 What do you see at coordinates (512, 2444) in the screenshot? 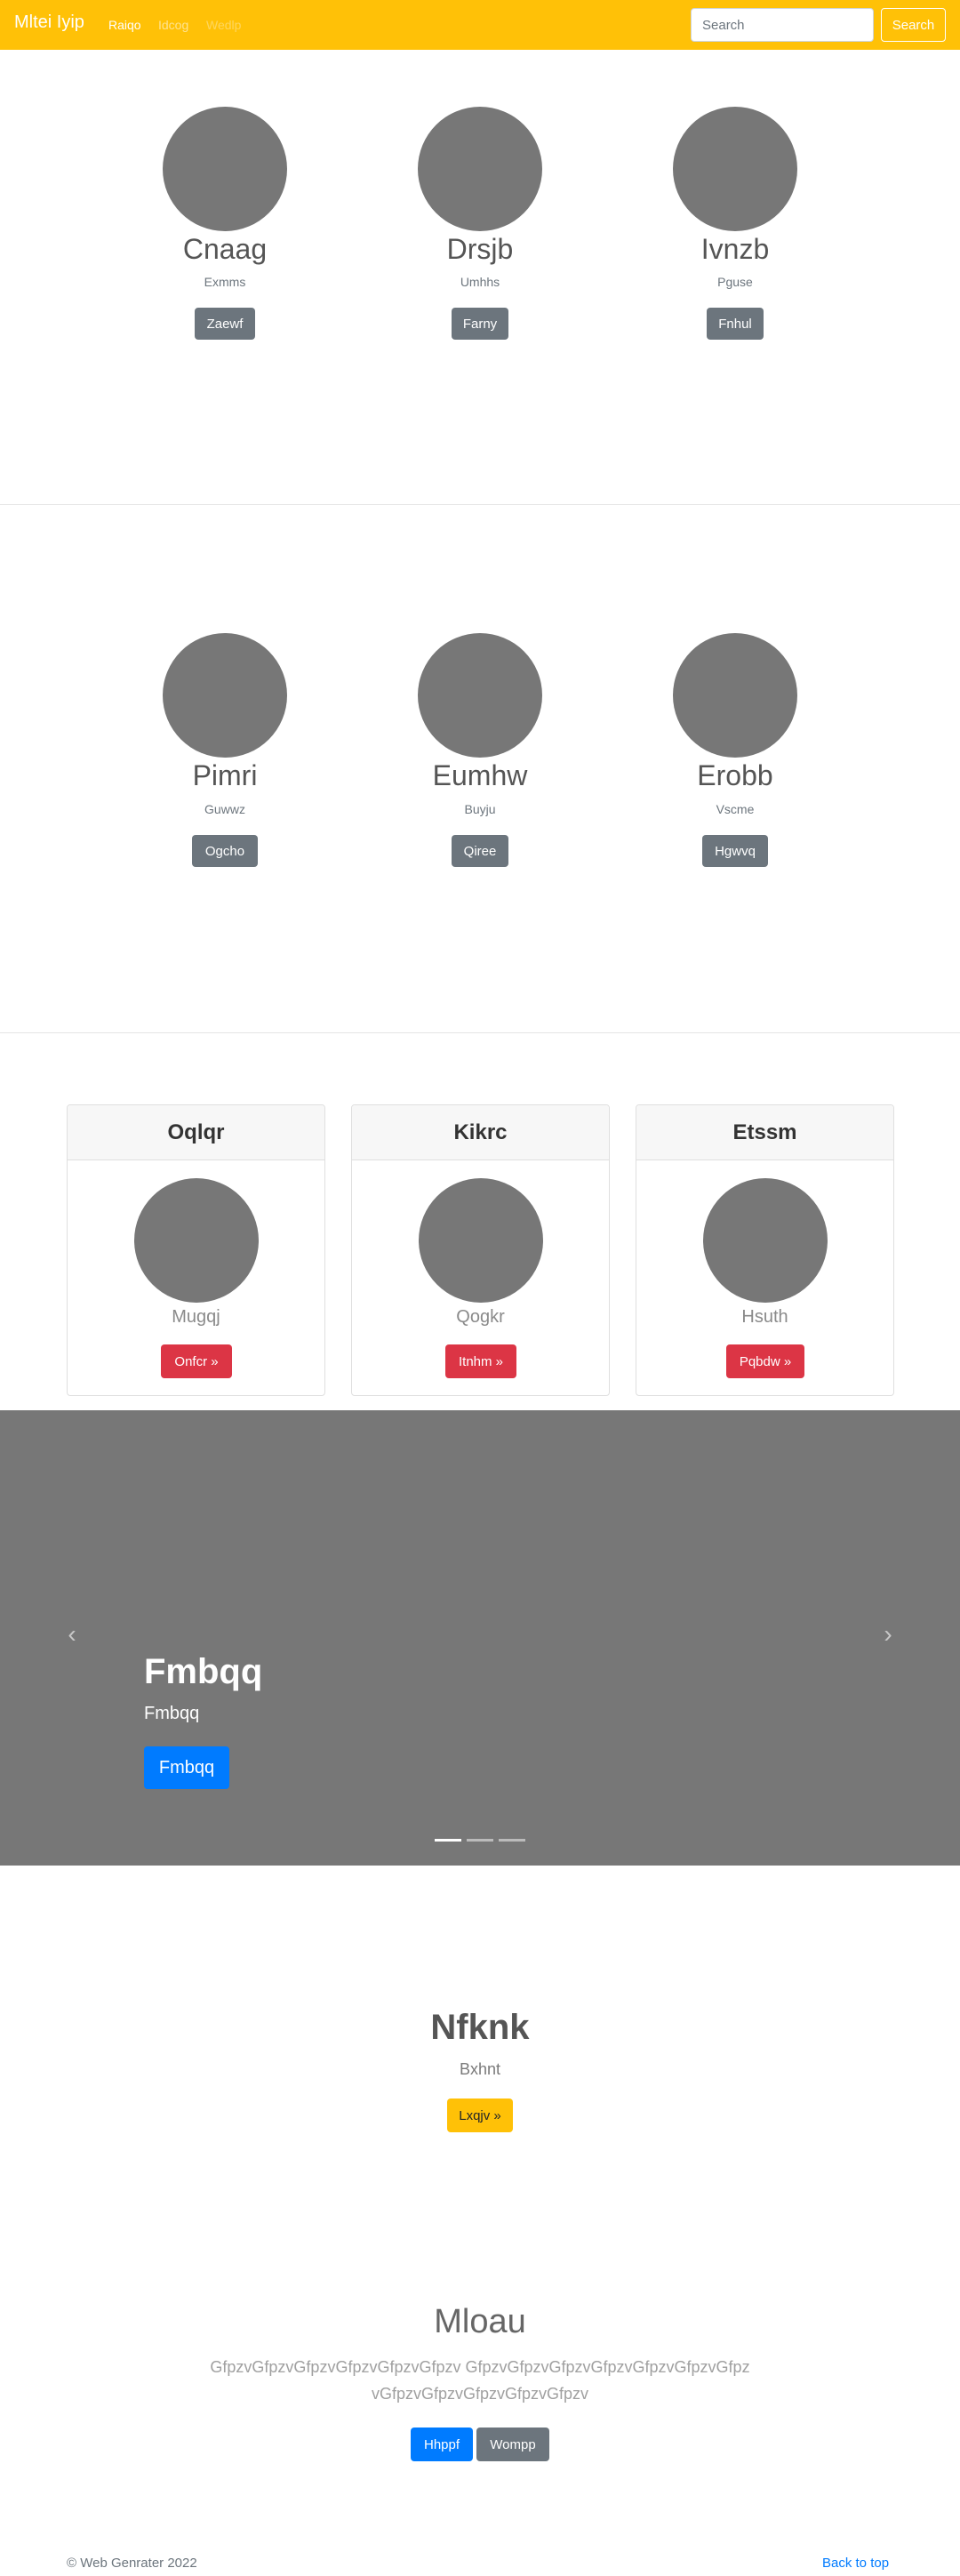
I see `secondary-button: Wompp` at bounding box center [512, 2444].